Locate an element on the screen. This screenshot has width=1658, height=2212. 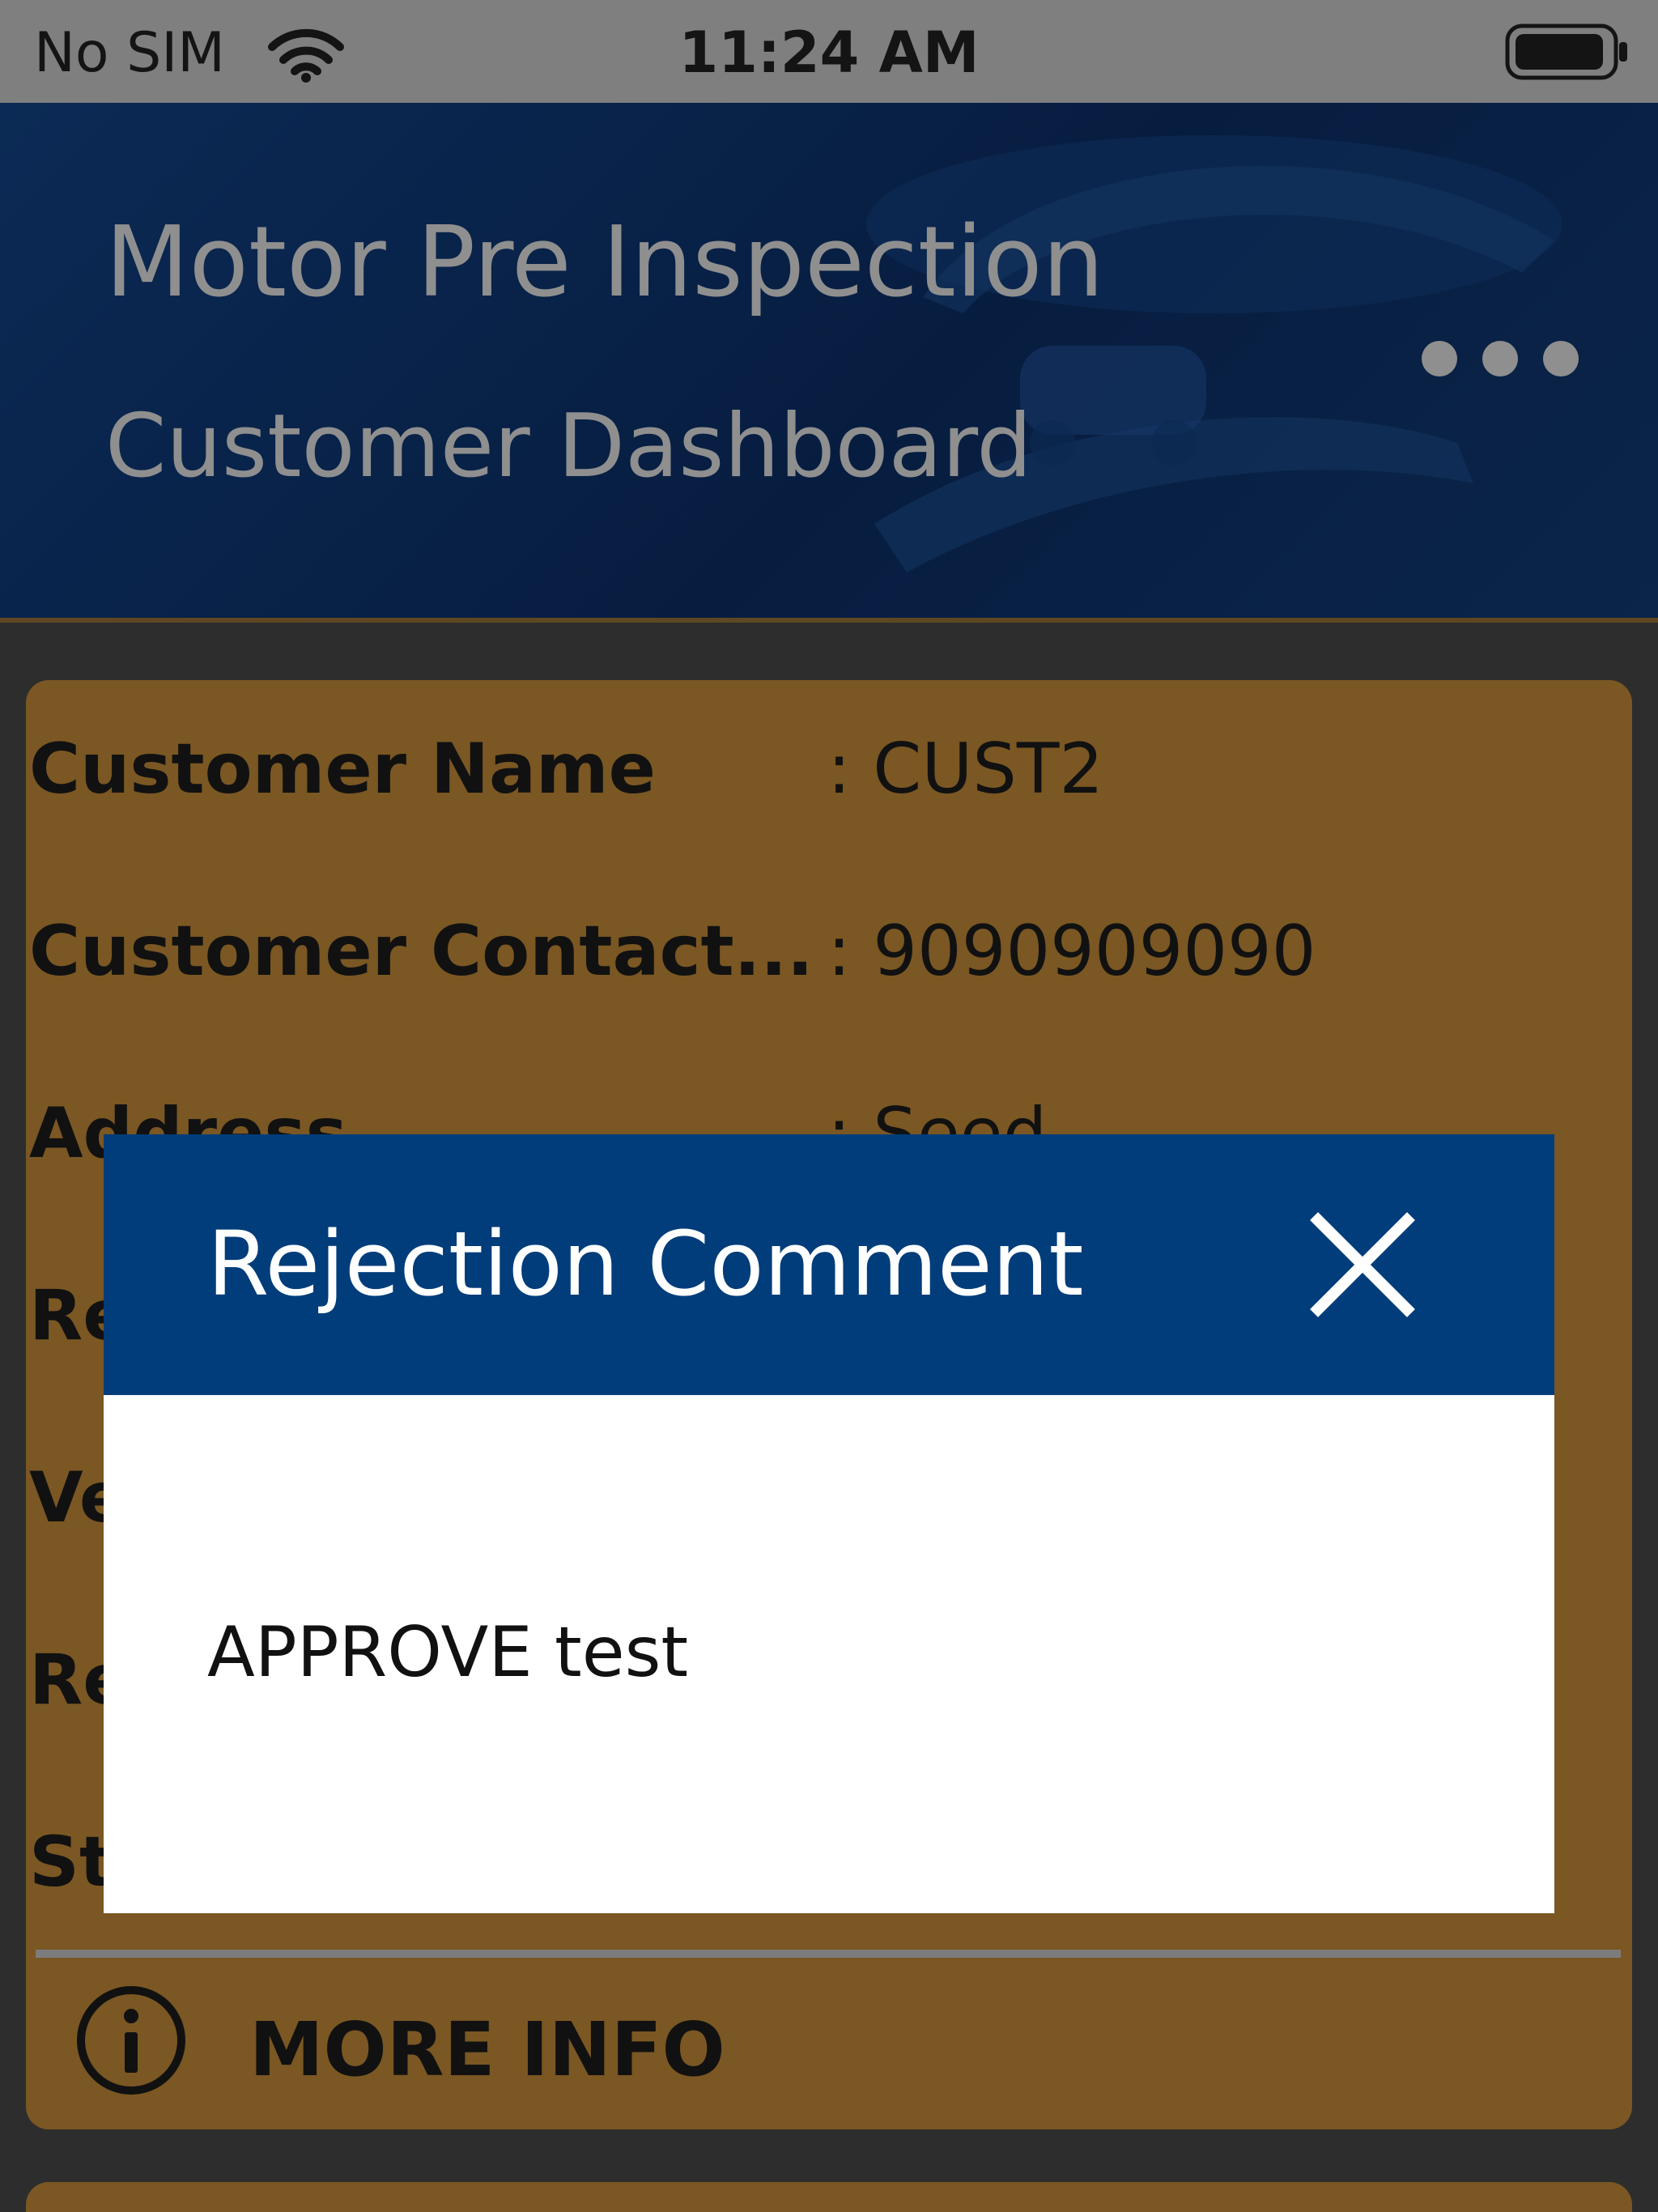
battery-icon is located at coordinates (1566, 52).